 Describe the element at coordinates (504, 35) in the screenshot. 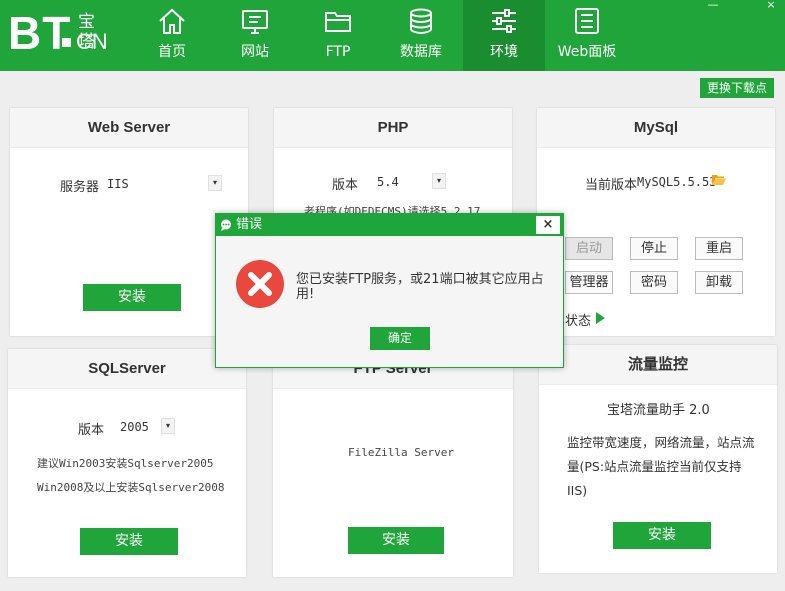

I see `nav-environment: 环境` at that location.